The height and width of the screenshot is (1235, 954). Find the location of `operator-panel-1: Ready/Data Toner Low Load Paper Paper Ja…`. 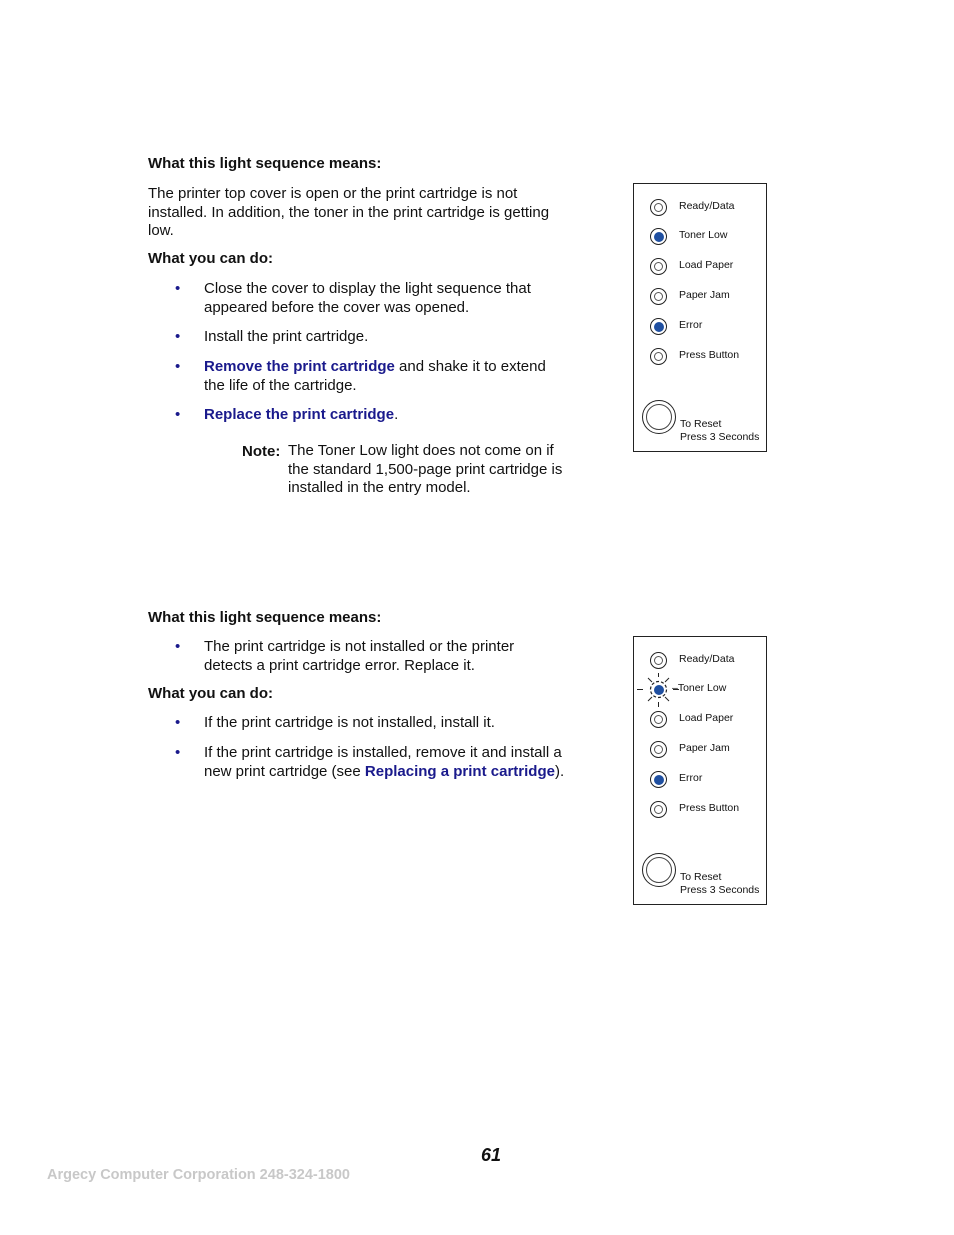

operator-panel-1: Ready/Data Toner Low Load Paper Paper Ja… is located at coordinates (700, 317).